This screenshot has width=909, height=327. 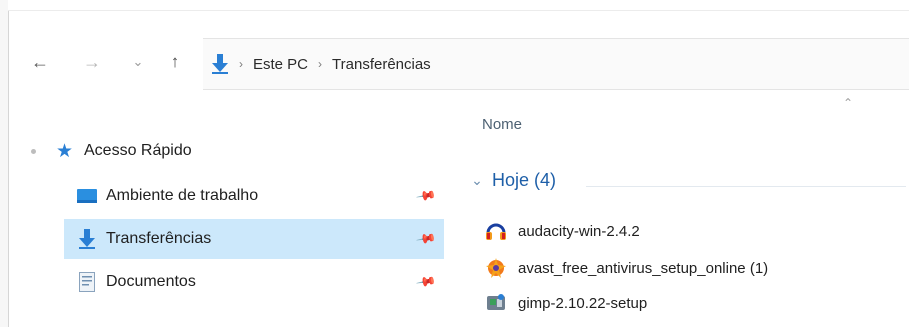 I want to click on nav-item-label: Ambiente de trabalho, so click(x=182, y=195).